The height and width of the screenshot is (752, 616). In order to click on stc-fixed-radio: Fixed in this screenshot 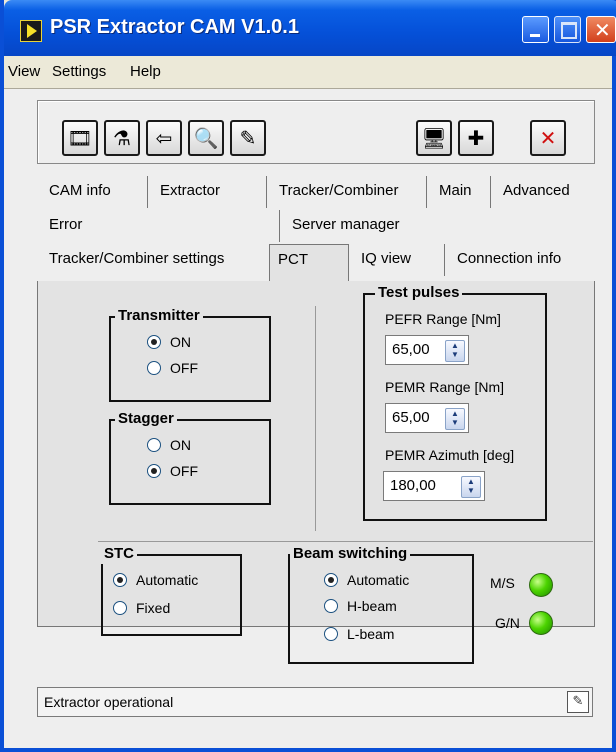, I will do `click(141, 608)`.